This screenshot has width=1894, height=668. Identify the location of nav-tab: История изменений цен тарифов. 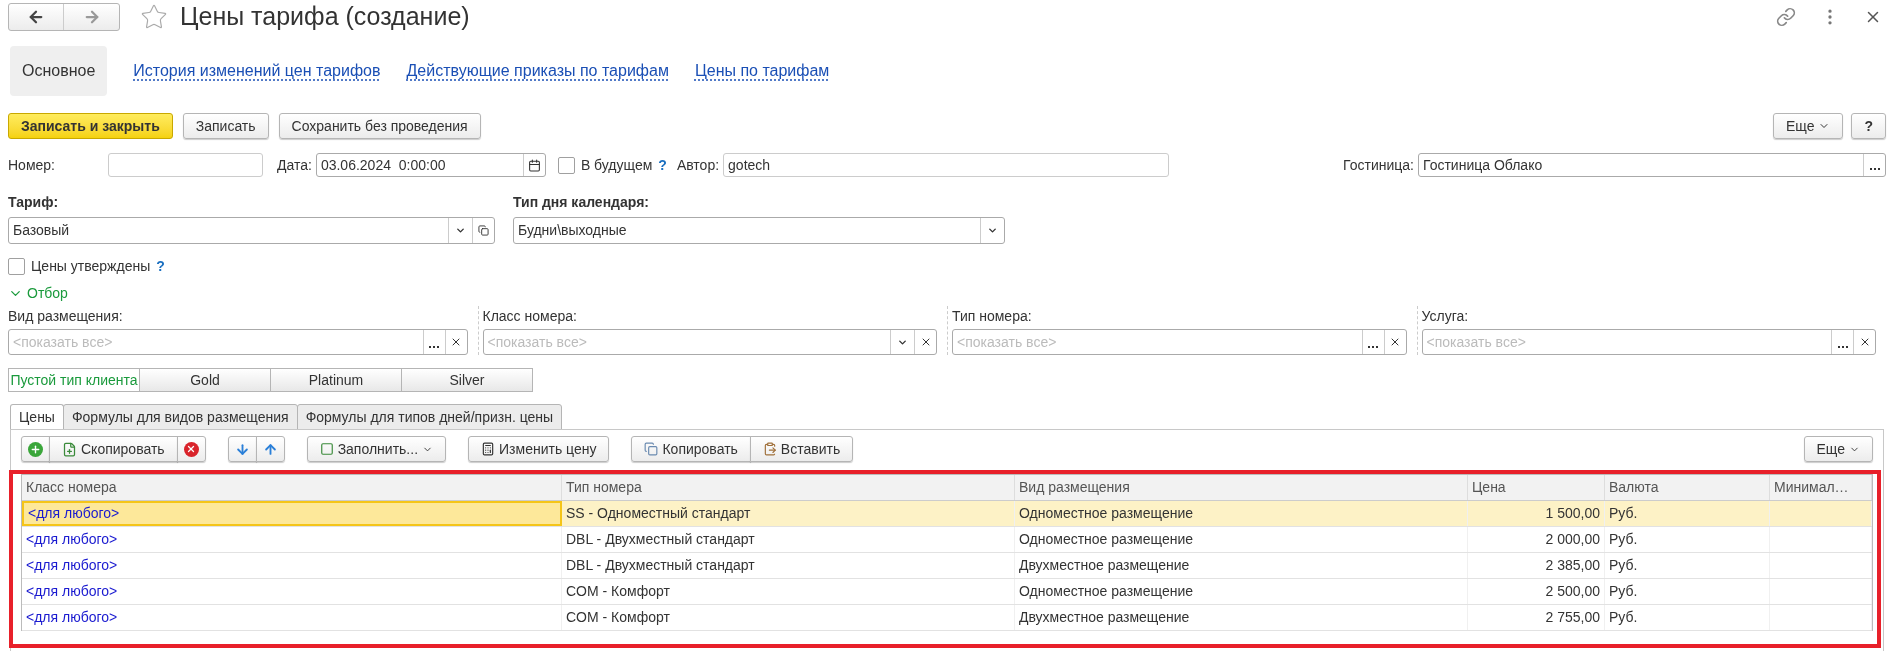
(257, 71).